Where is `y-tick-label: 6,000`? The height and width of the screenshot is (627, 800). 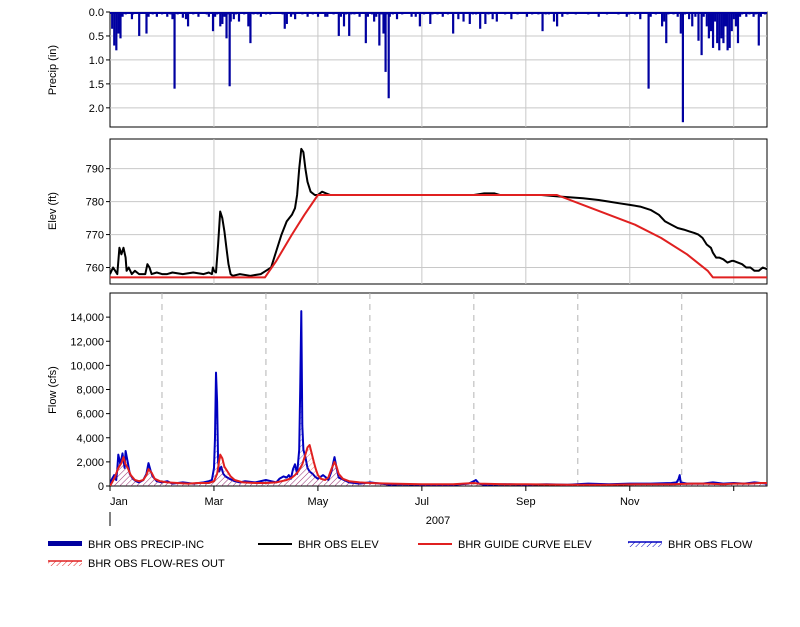 y-tick-label: 6,000 is located at coordinates (90, 415).